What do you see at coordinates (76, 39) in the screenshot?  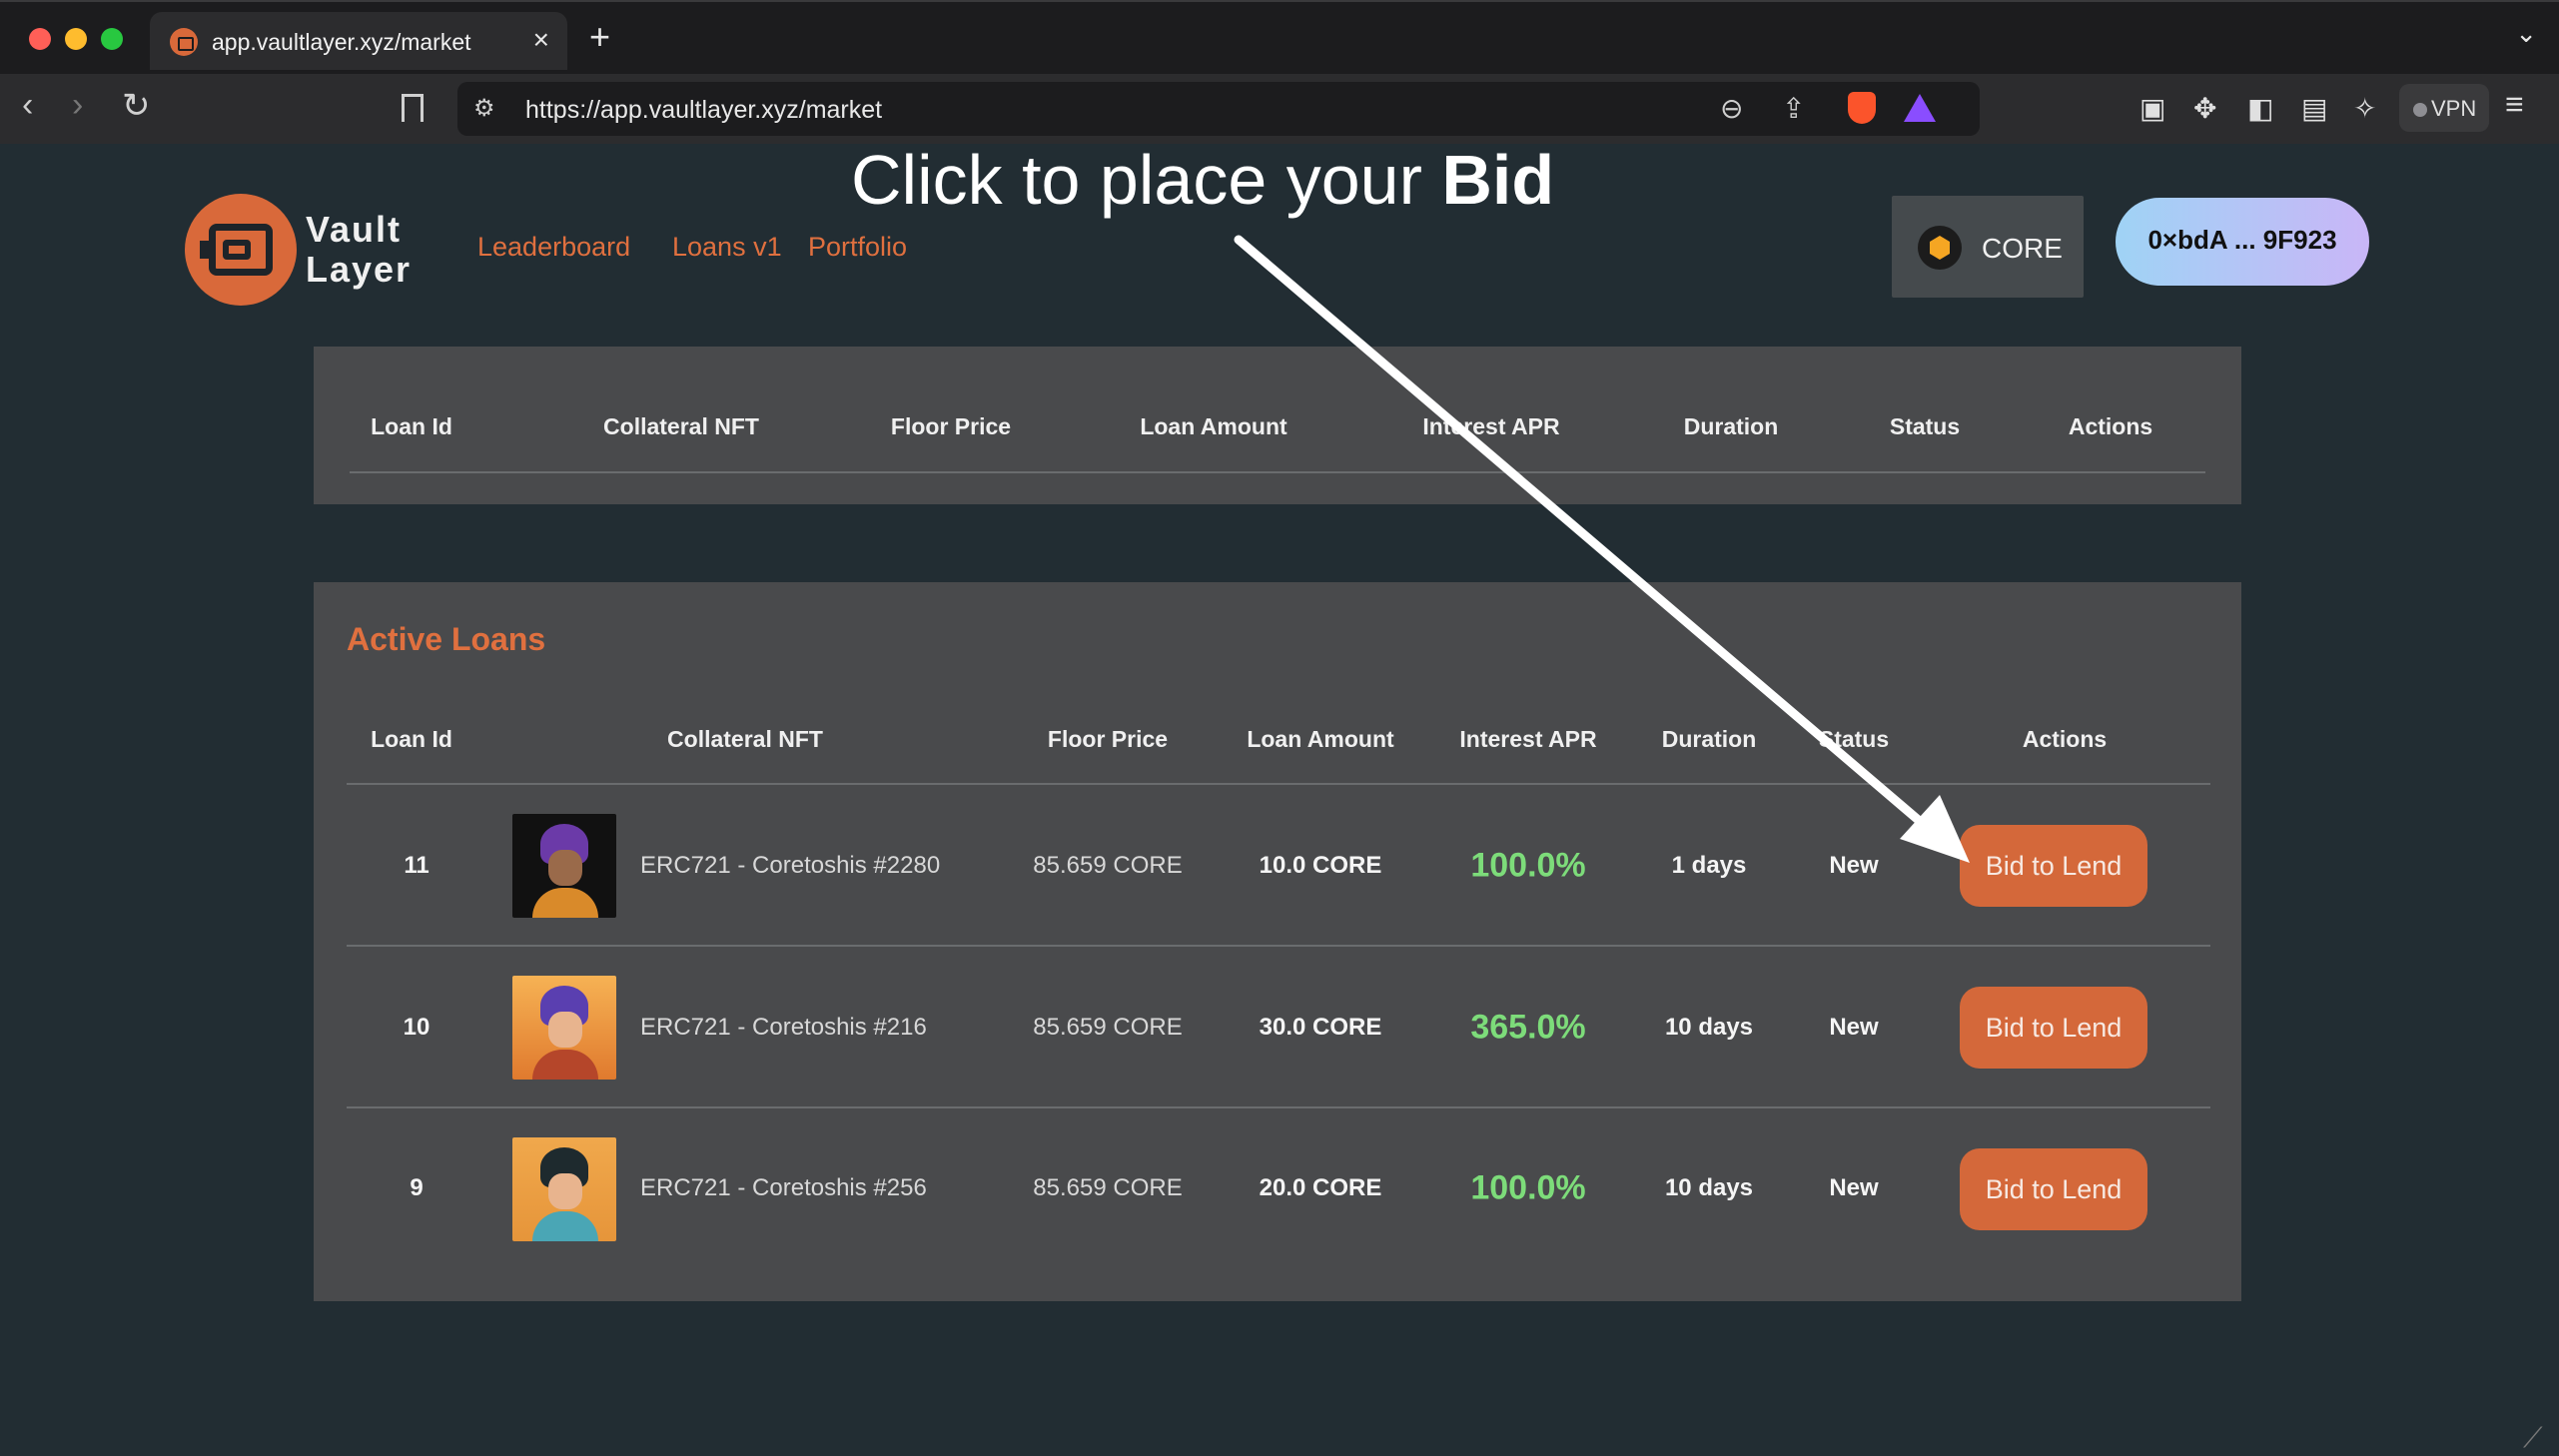 I see `window-minimize-button` at bounding box center [76, 39].